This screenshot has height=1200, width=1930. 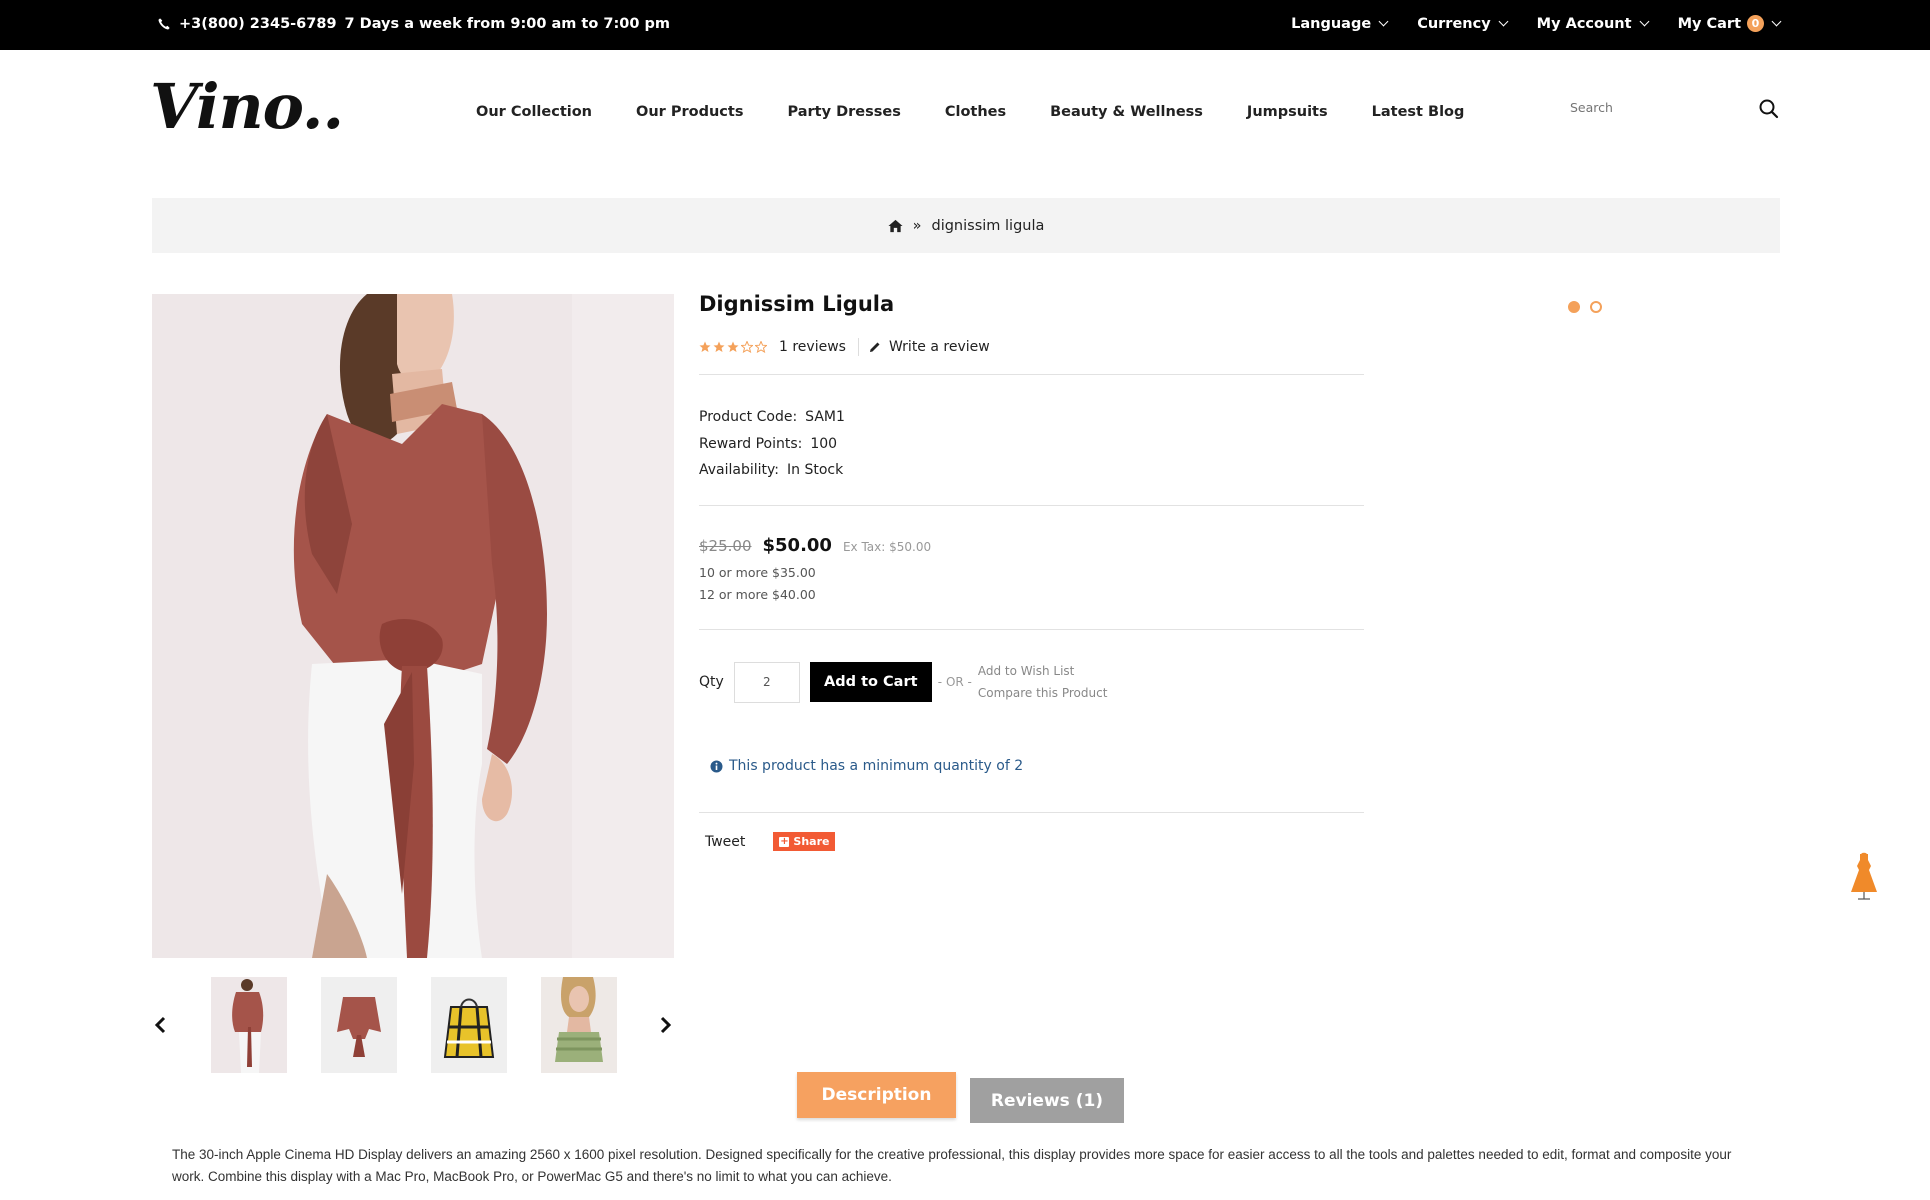 What do you see at coordinates (1043, 693) in the screenshot?
I see `compare-product-link: Compare this Product` at bounding box center [1043, 693].